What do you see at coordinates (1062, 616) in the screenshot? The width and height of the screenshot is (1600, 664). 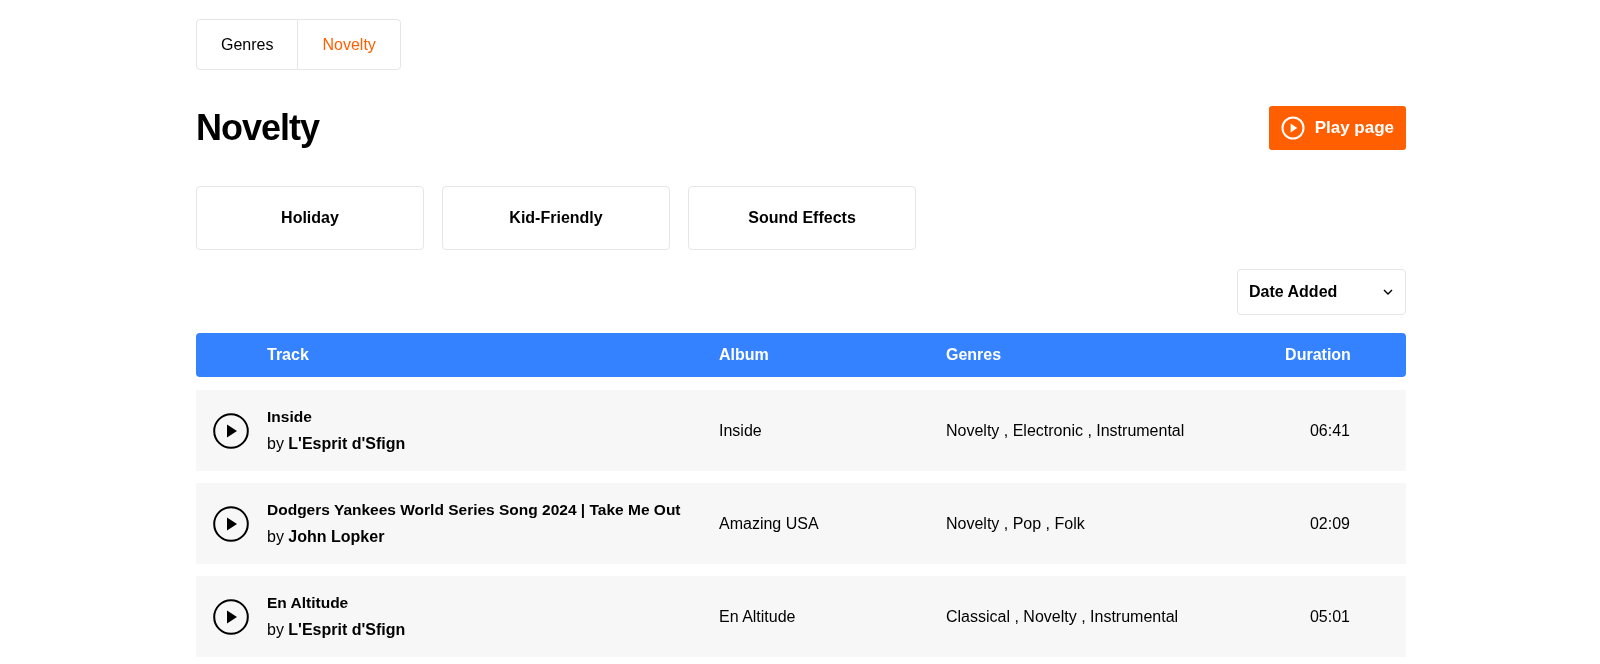 I see `genres-cell-text: Classical , Novelty , Instrumental` at bounding box center [1062, 616].